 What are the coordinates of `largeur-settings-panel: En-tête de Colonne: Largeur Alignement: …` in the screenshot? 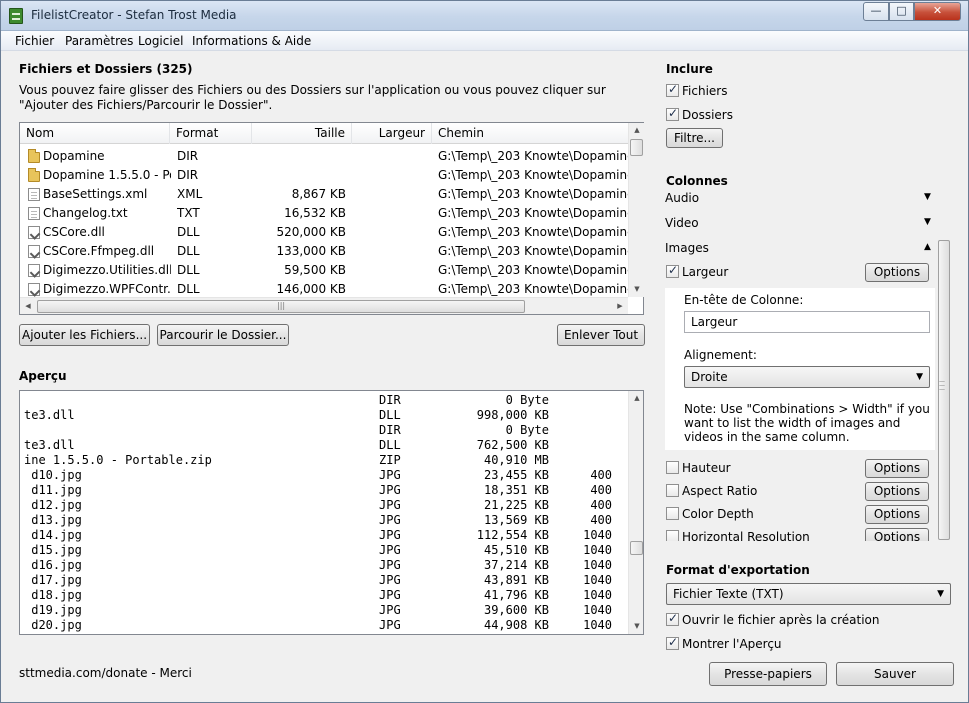 It's located at (800, 369).